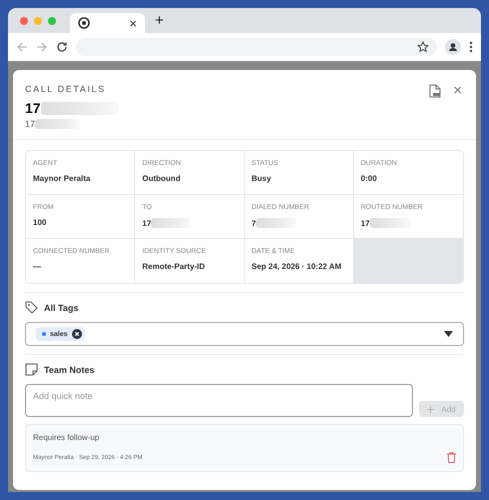 The width and height of the screenshot is (489, 500). I want to click on tag-icon, so click(31, 307).